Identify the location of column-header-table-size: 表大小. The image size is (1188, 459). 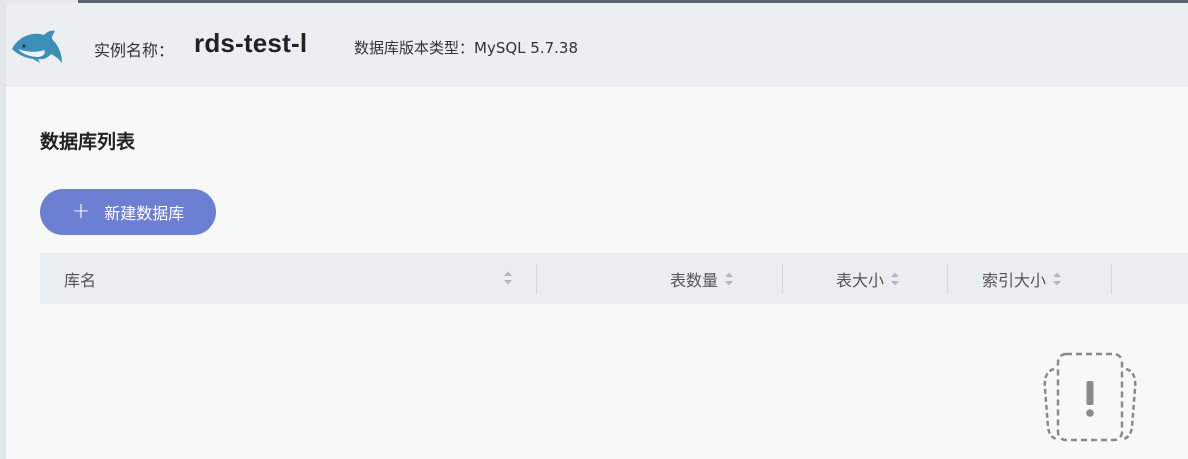
(868, 278).